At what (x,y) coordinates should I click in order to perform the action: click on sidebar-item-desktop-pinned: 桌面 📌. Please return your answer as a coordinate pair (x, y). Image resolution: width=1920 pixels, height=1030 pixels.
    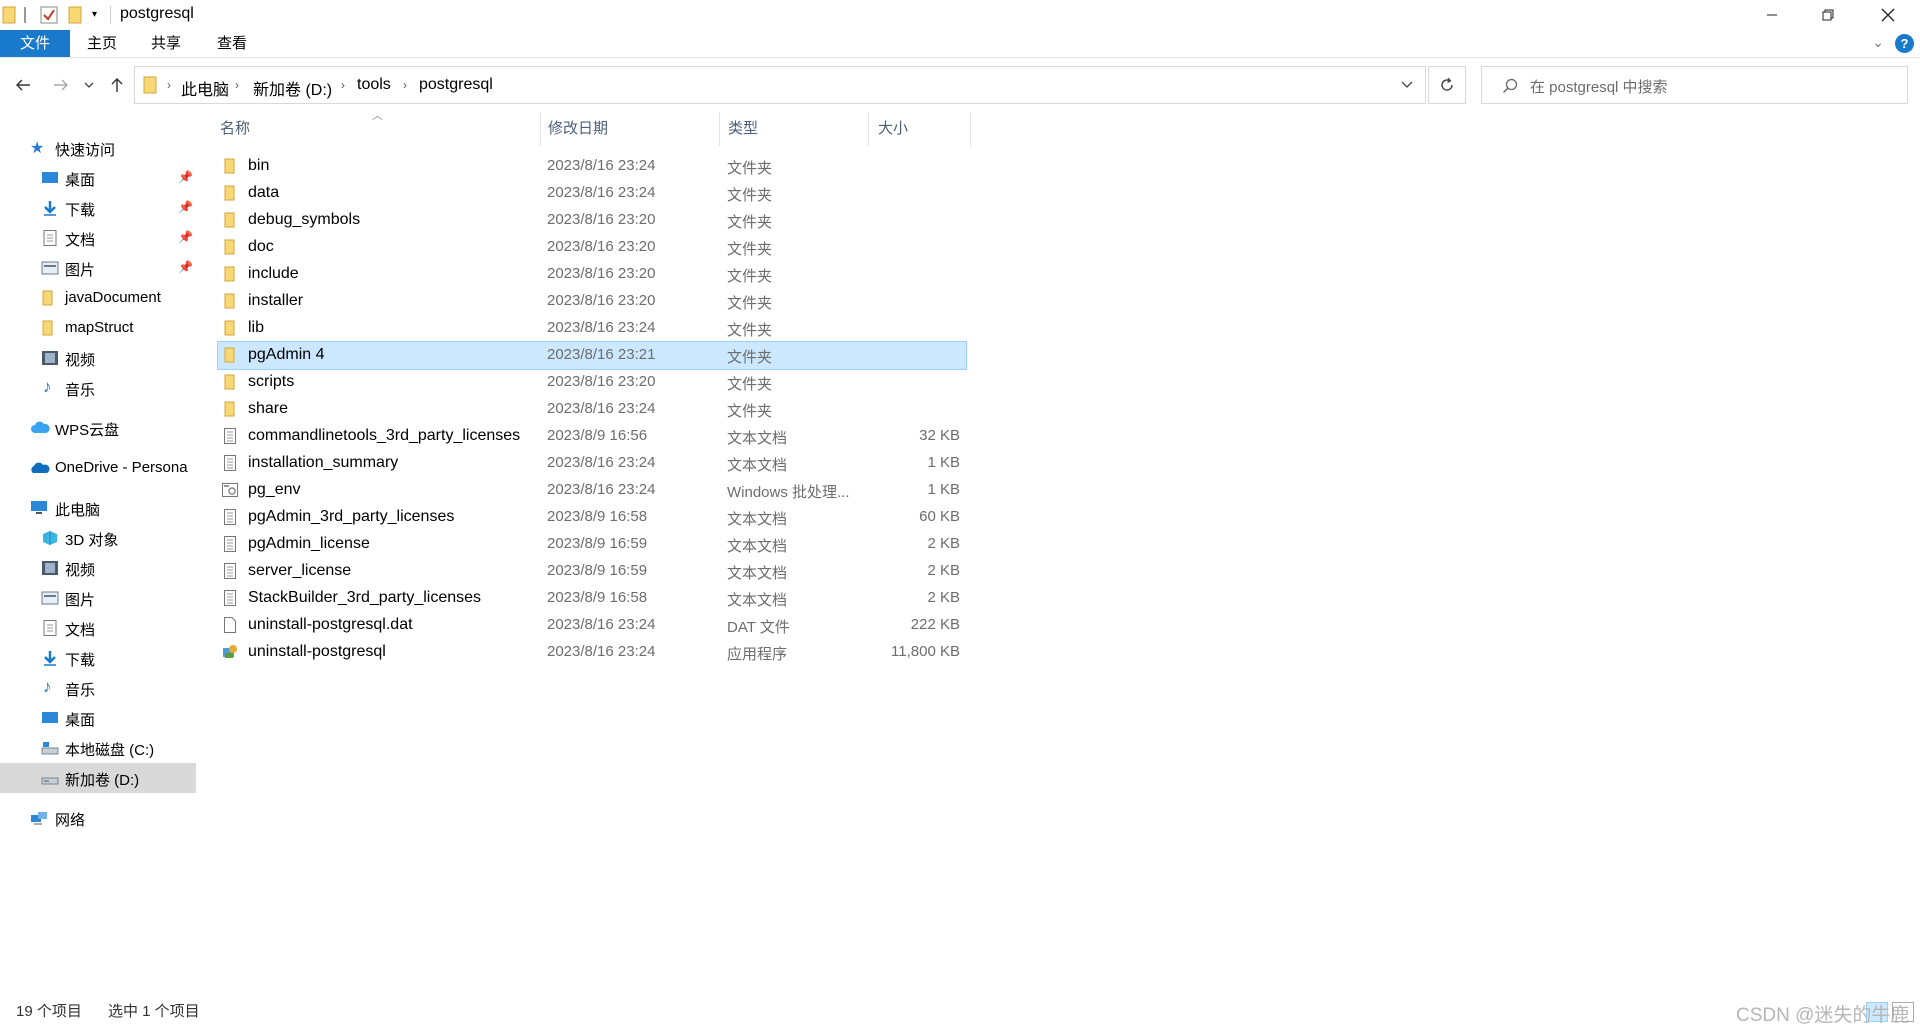
    Looking at the image, I should click on (98, 178).